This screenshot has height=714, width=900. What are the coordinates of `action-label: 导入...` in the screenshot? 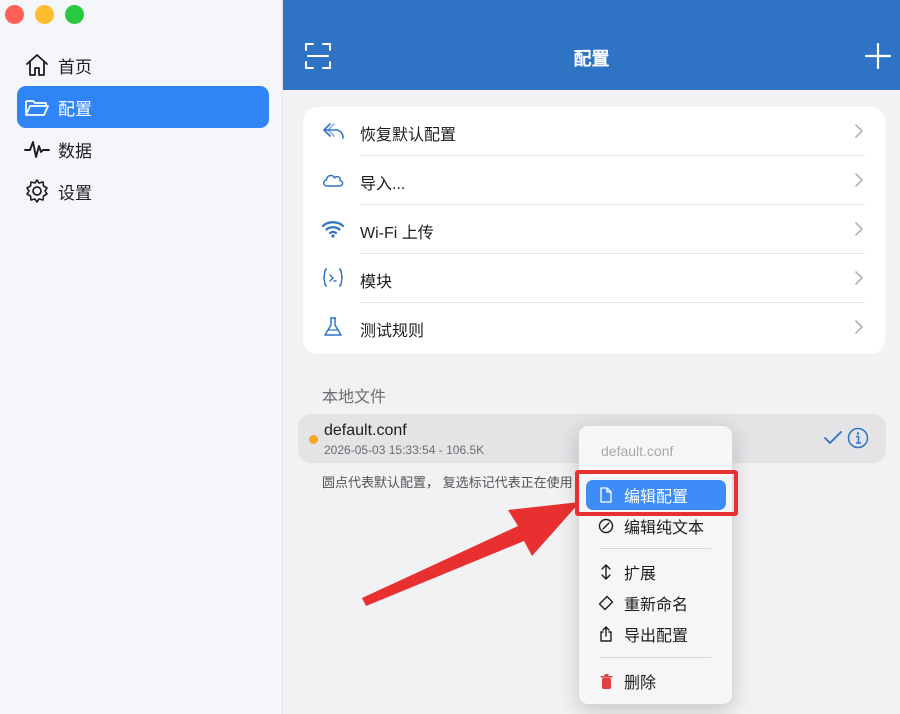 It's located at (383, 184).